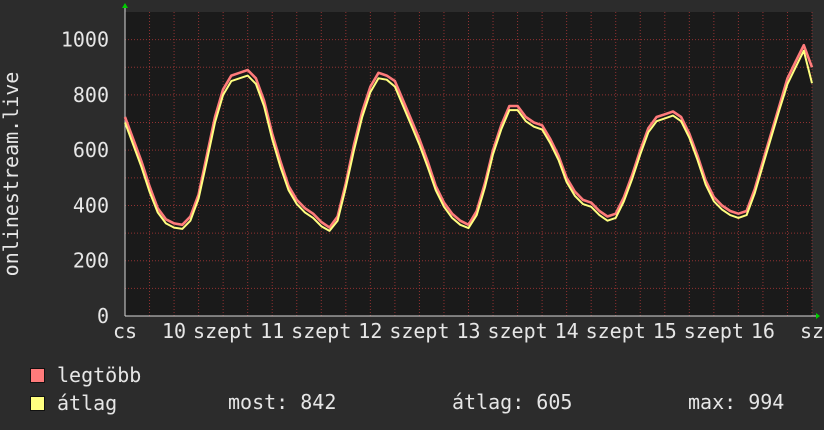  I want to click on y-tick-label: 0, so click(103, 316).